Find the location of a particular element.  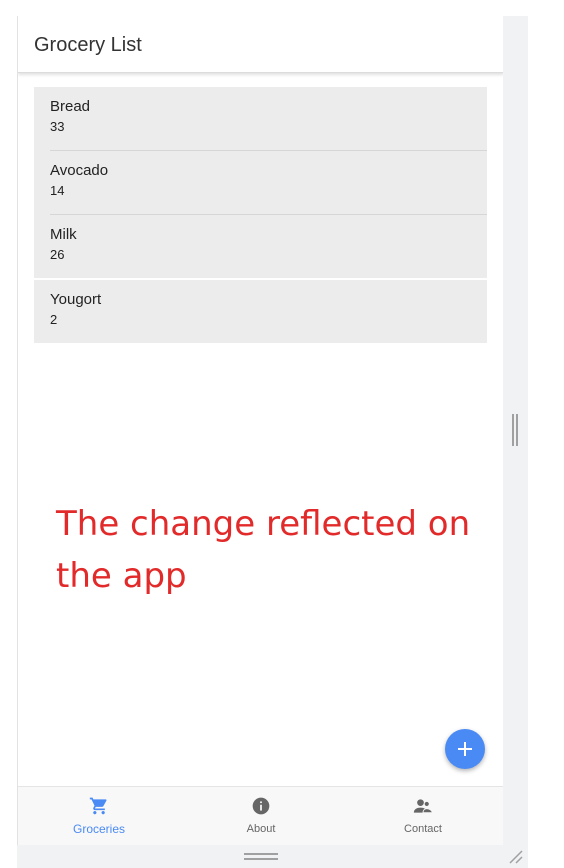

item-name: Avocado is located at coordinates (79, 170).